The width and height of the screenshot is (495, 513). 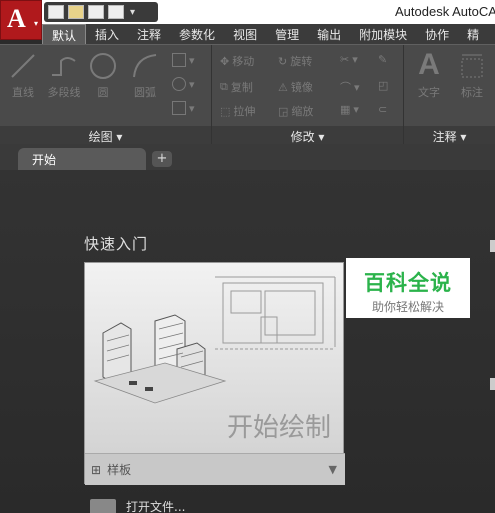 I want to click on rotate-icon: ↻, so click(x=283, y=61).